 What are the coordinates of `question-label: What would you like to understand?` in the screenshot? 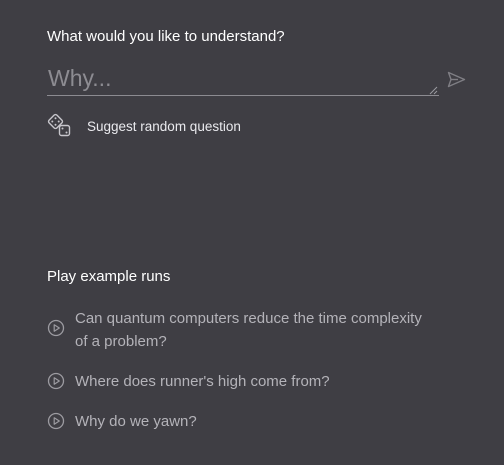 It's located at (166, 36).